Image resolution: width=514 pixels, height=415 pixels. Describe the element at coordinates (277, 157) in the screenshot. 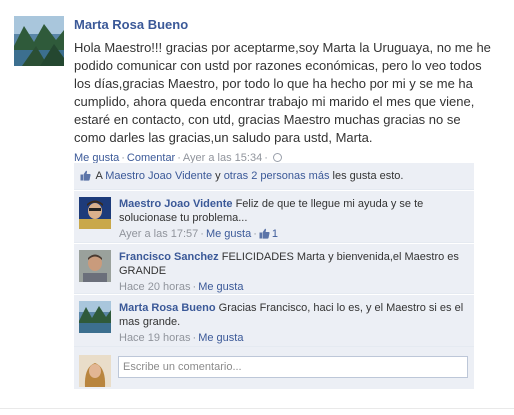

I see `globe-icon` at that location.